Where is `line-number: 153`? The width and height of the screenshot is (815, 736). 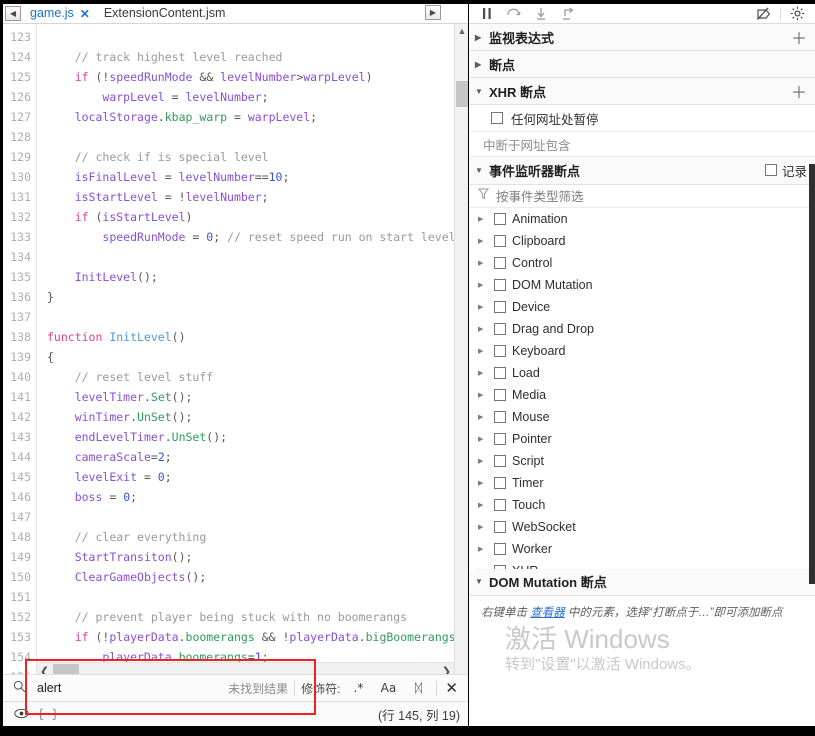 line-number: 153 is located at coordinates (17, 637).